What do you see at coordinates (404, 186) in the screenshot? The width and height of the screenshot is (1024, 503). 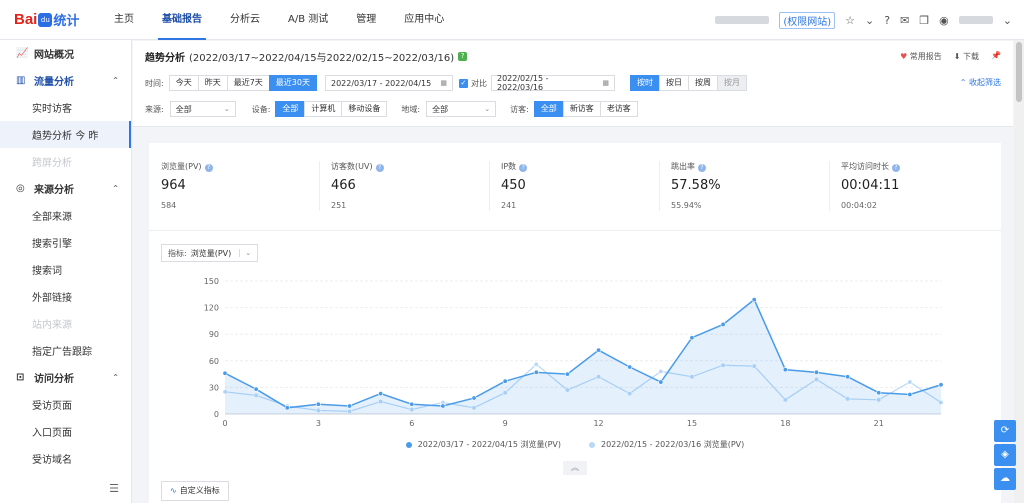 I see `kpi-uv: 访客数(UV)? 466 251` at bounding box center [404, 186].